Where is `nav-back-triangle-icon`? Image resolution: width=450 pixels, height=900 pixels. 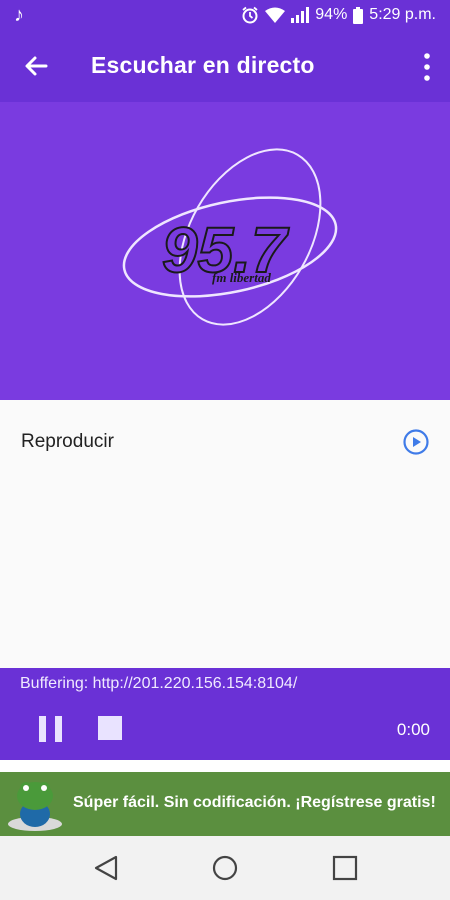 nav-back-triangle-icon is located at coordinates (106, 868).